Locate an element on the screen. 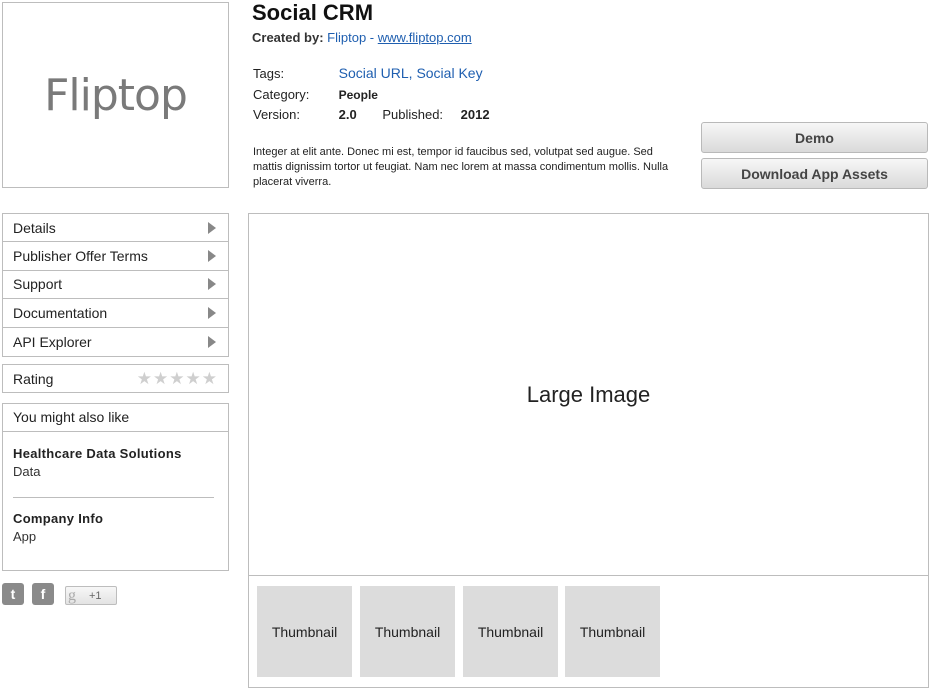 The width and height of the screenshot is (933, 691). facebook-icon: f is located at coordinates (43, 594).